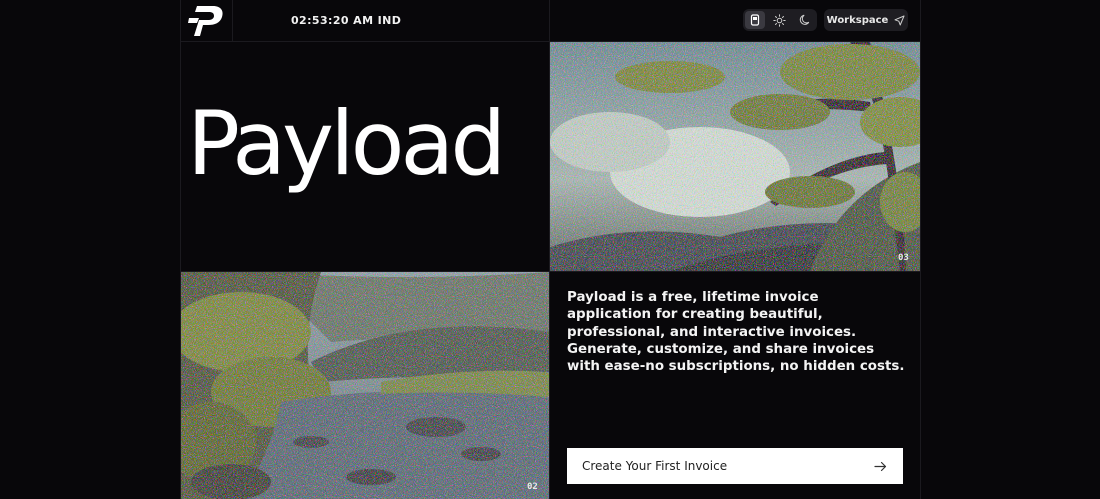 Image resolution: width=1100 pixels, height=499 pixels. Describe the element at coordinates (899, 20) in the screenshot. I see `send-icon` at that location.